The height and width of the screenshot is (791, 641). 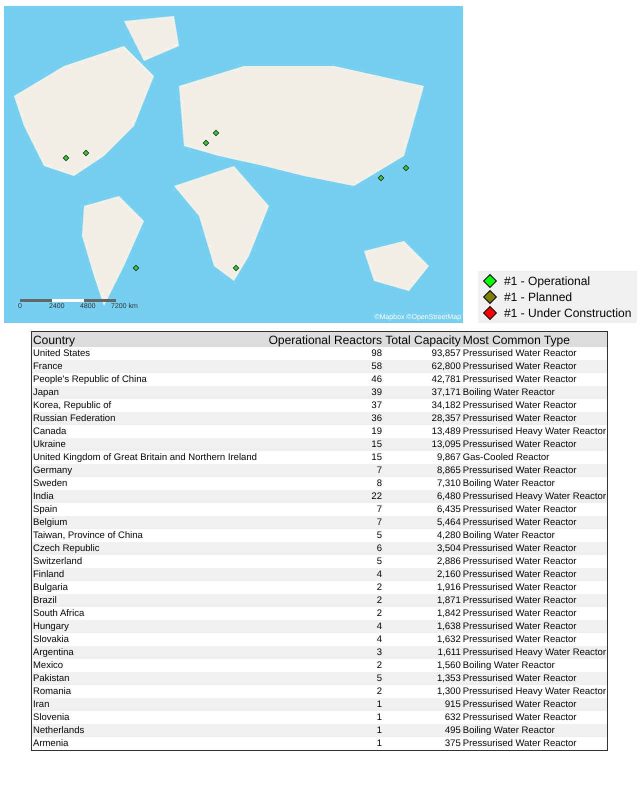 I want to click on table-cell: 4,280, so click(x=422, y=535).